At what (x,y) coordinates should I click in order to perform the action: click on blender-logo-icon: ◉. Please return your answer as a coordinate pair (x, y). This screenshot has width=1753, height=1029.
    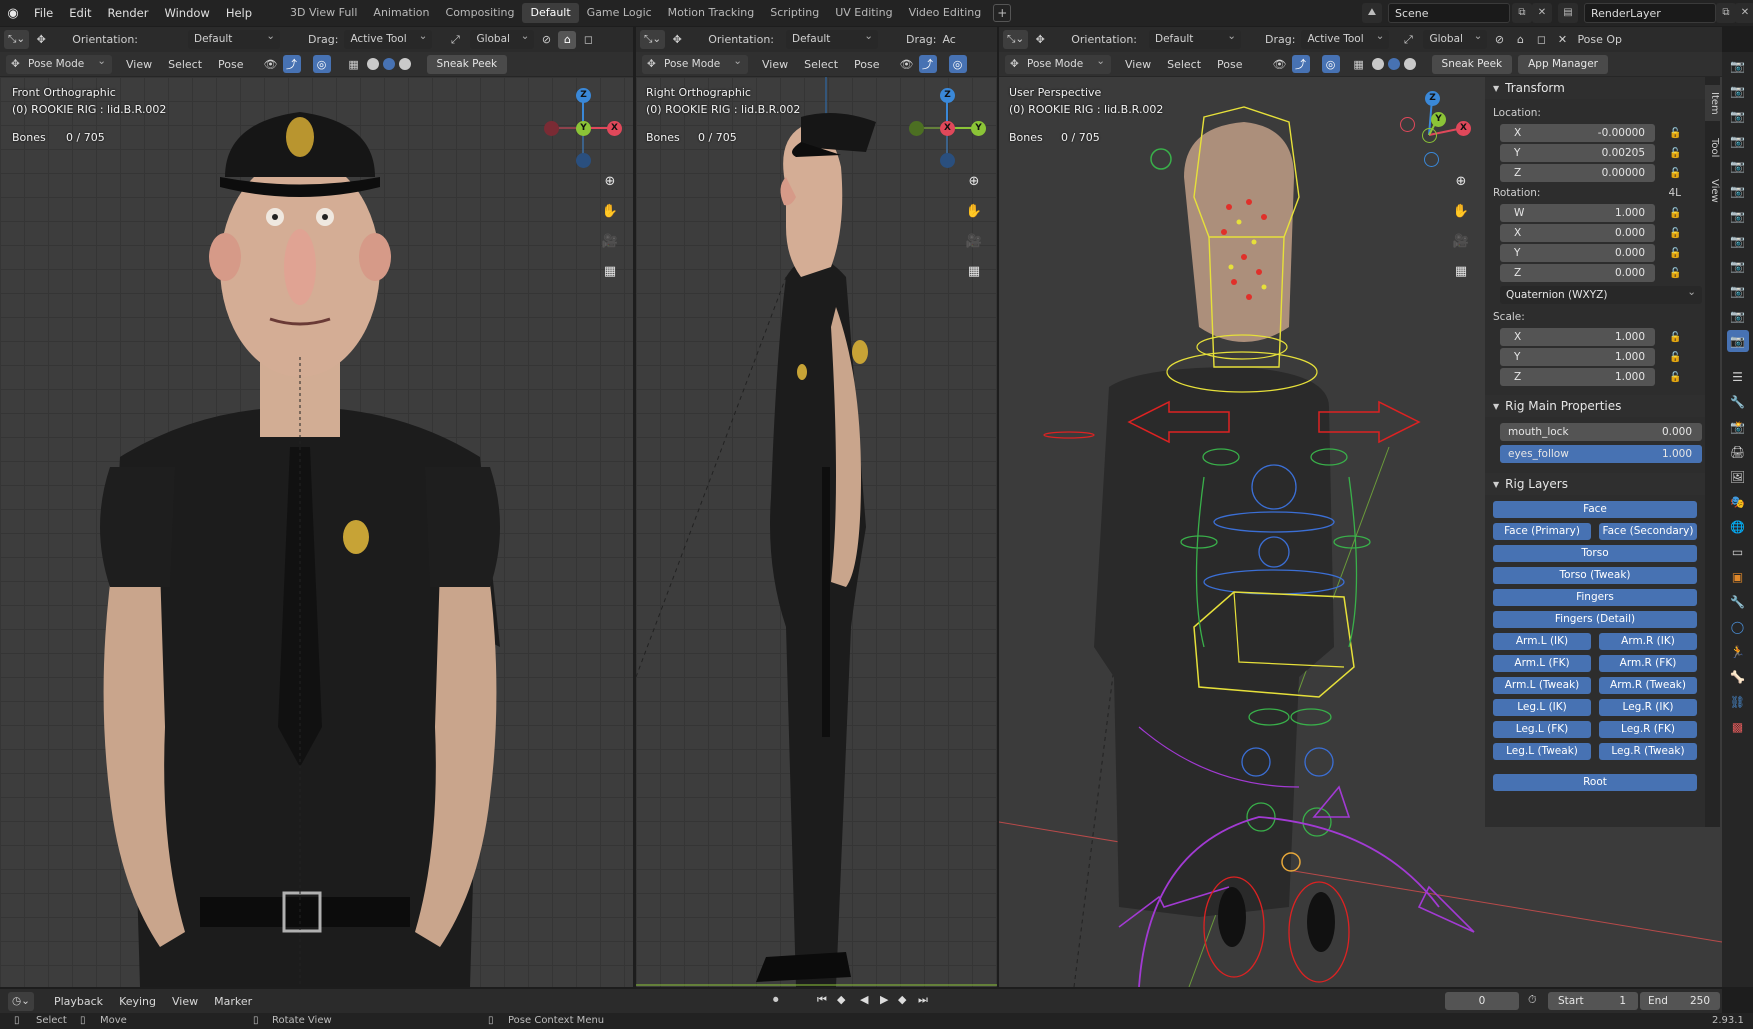
    Looking at the image, I should click on (13, 13).